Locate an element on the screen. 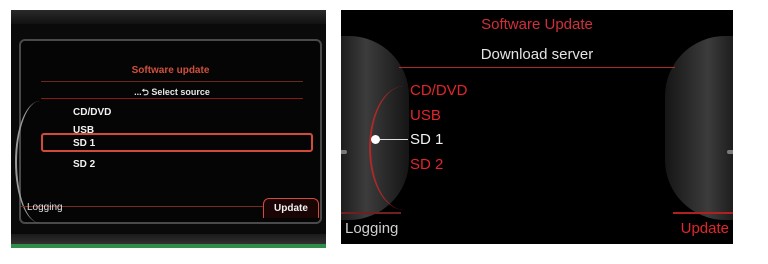 The height and width of the screenshot is (264, 768). selector-arc is located at coordinates (404, 148).